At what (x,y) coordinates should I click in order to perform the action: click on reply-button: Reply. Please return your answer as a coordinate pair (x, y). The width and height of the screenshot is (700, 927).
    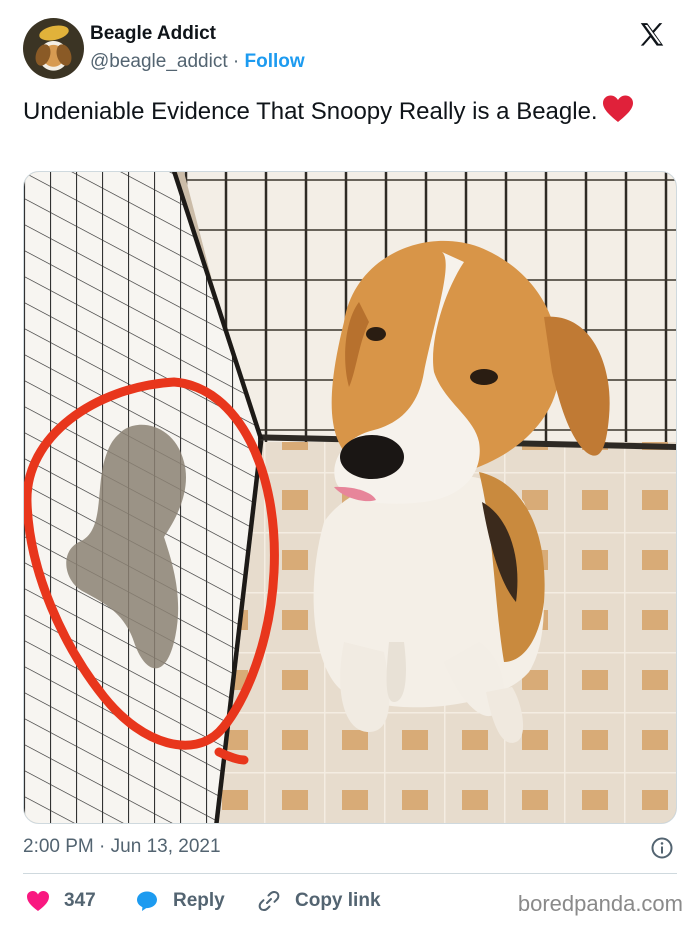
    Looking at the image, I should click on (180, 901).